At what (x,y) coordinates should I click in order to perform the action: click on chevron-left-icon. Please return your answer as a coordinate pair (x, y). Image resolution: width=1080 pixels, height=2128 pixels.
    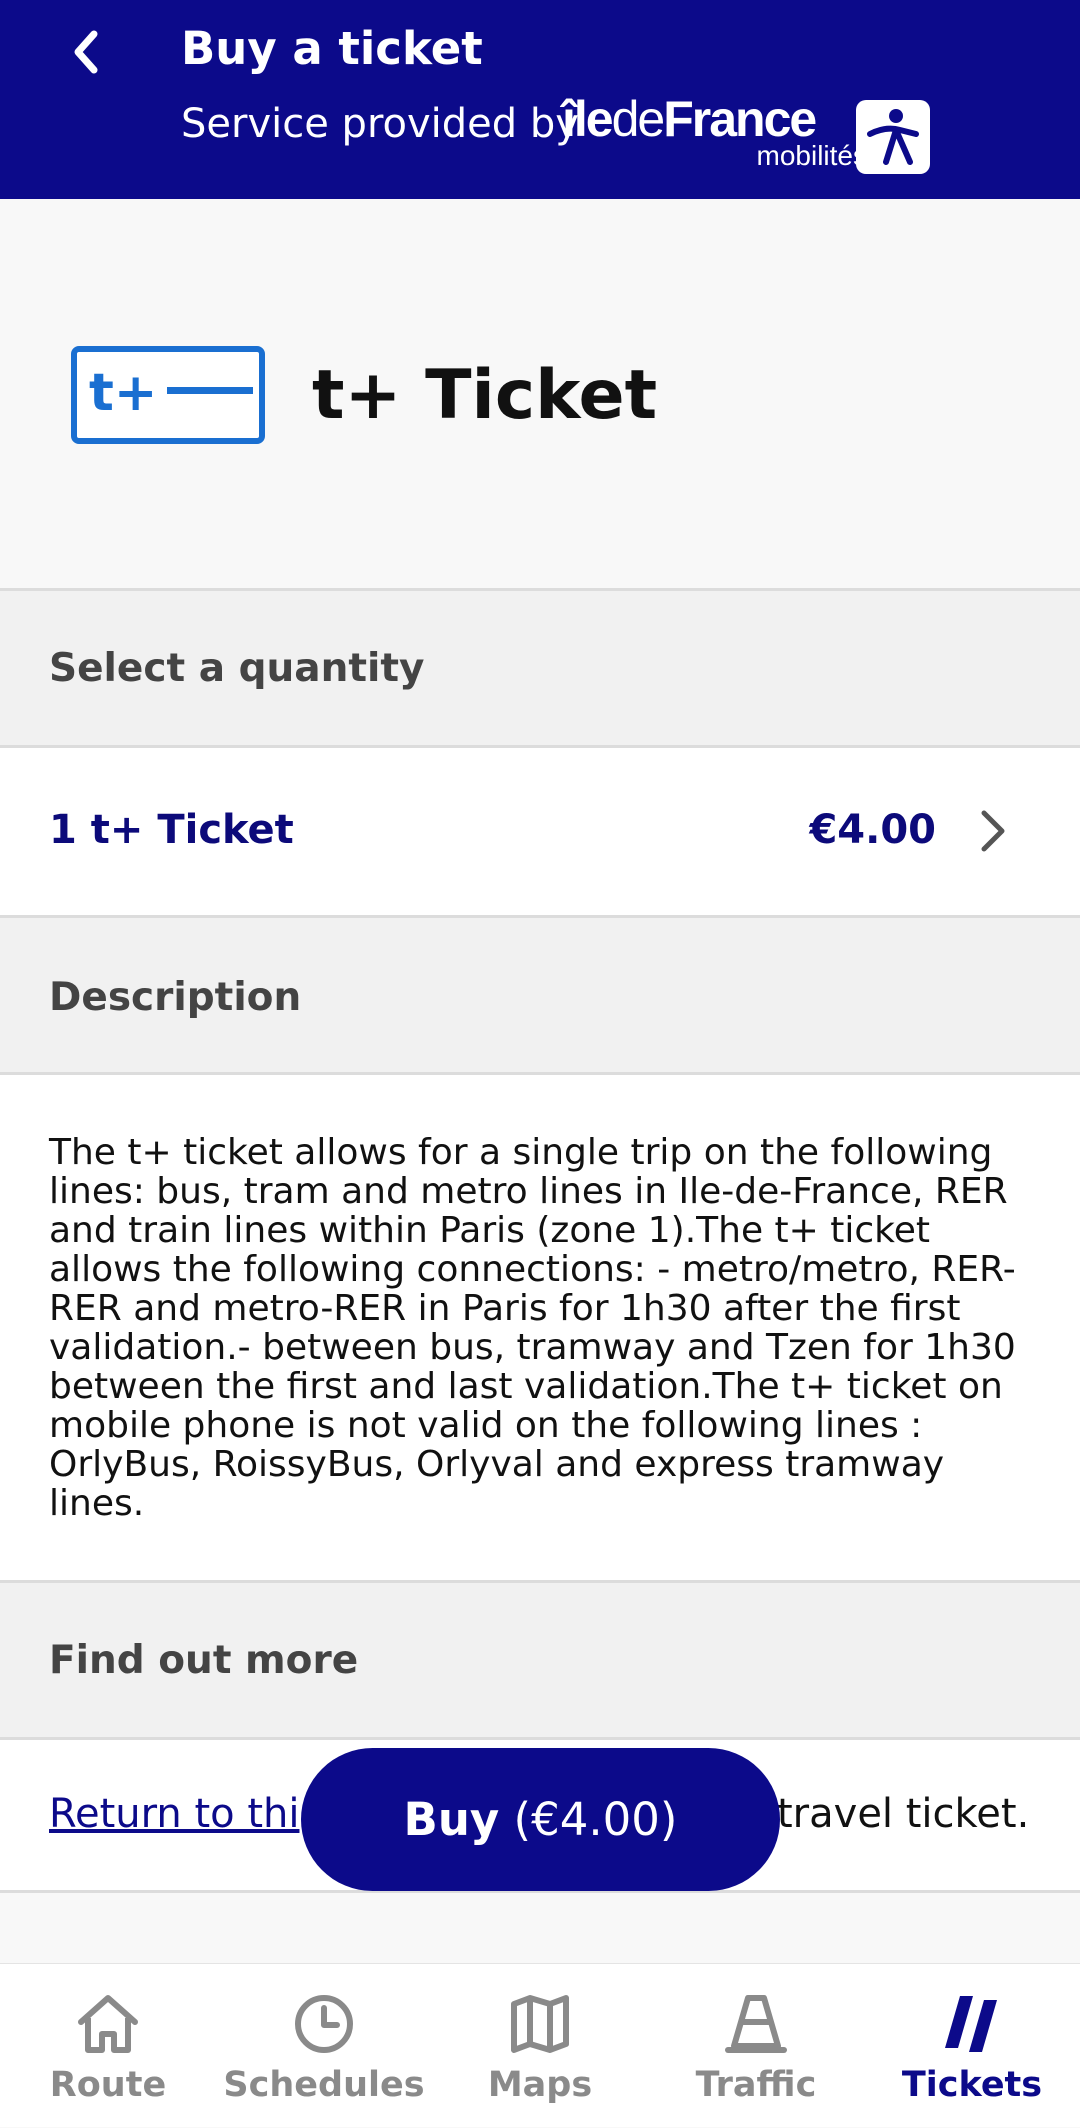
    Looking at the image, I should click on (86, 52).